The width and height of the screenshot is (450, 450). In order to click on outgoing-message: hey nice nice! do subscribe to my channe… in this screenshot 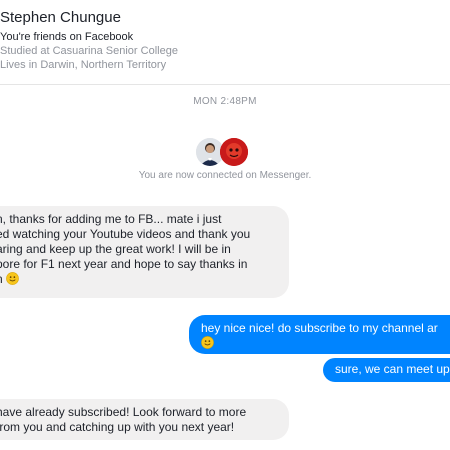, I will do `click(319, 334)`.